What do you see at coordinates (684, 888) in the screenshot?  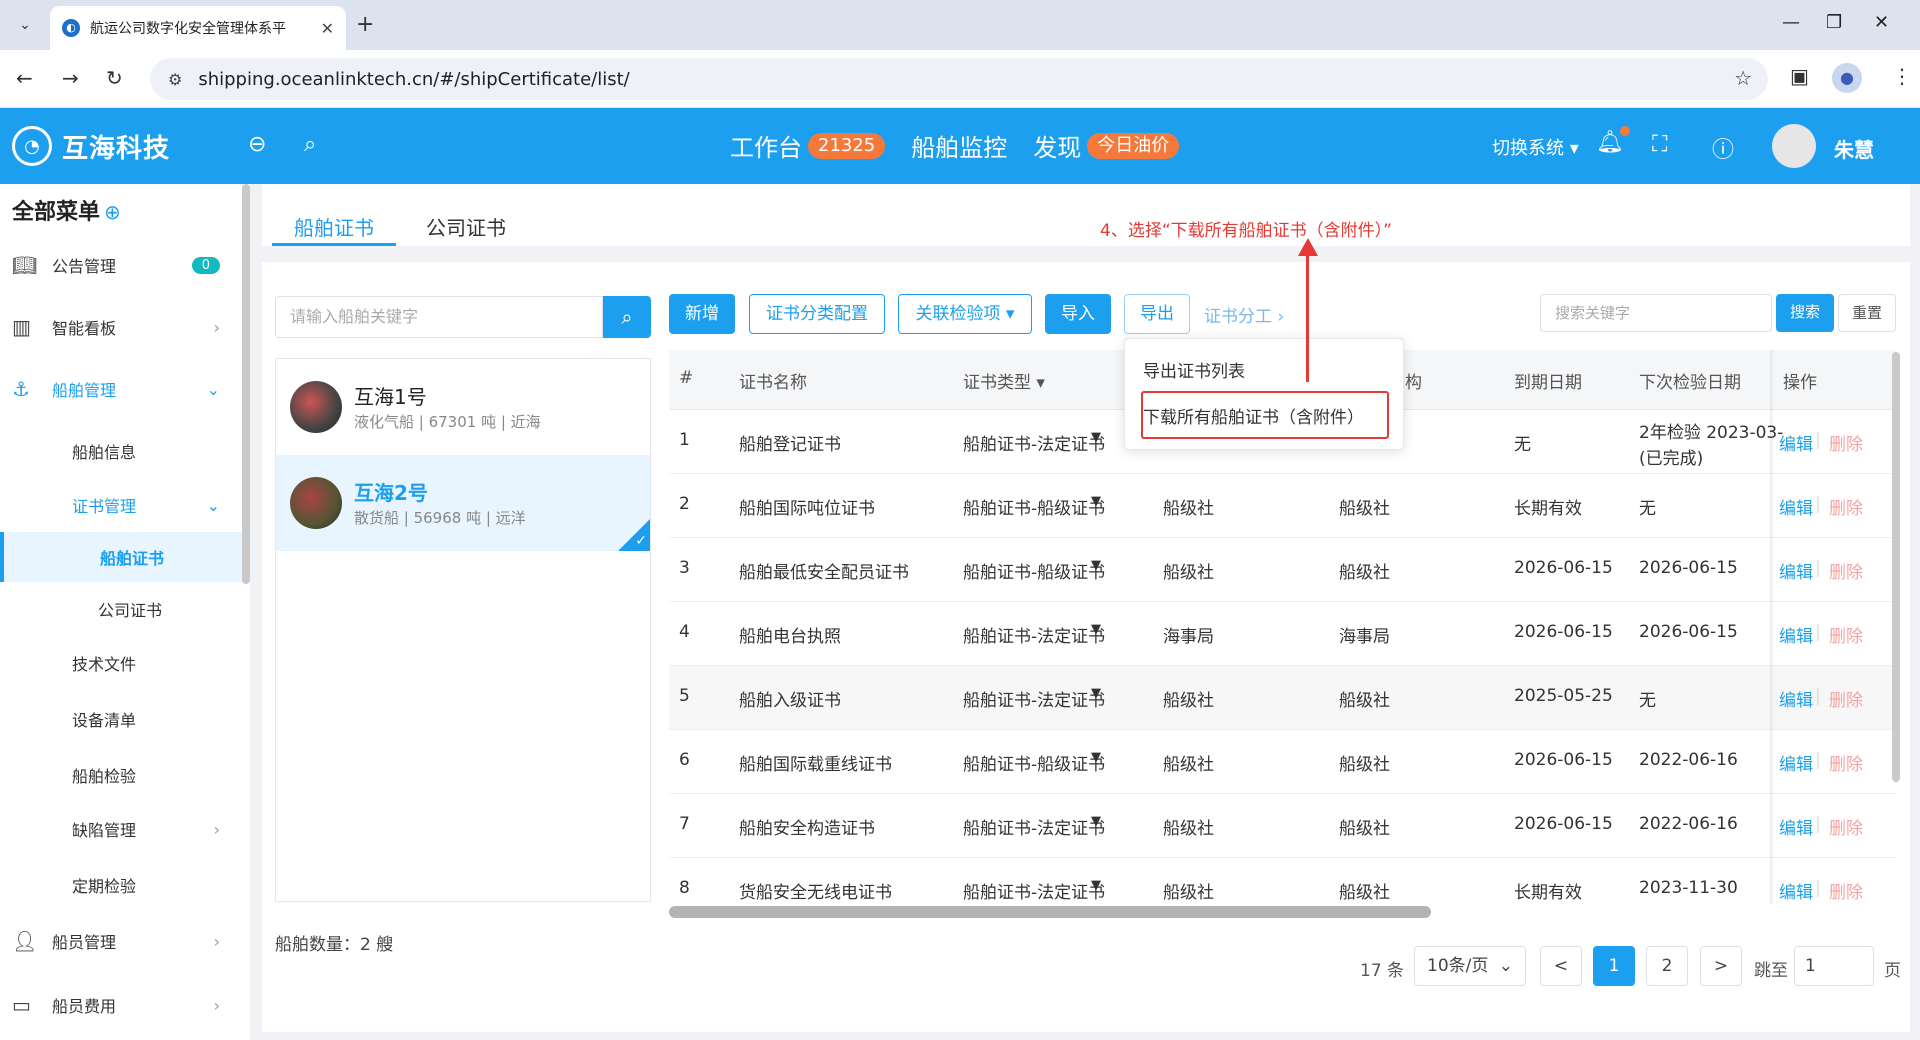 I see `cell-index: 8` at bounding box center [684, 888].